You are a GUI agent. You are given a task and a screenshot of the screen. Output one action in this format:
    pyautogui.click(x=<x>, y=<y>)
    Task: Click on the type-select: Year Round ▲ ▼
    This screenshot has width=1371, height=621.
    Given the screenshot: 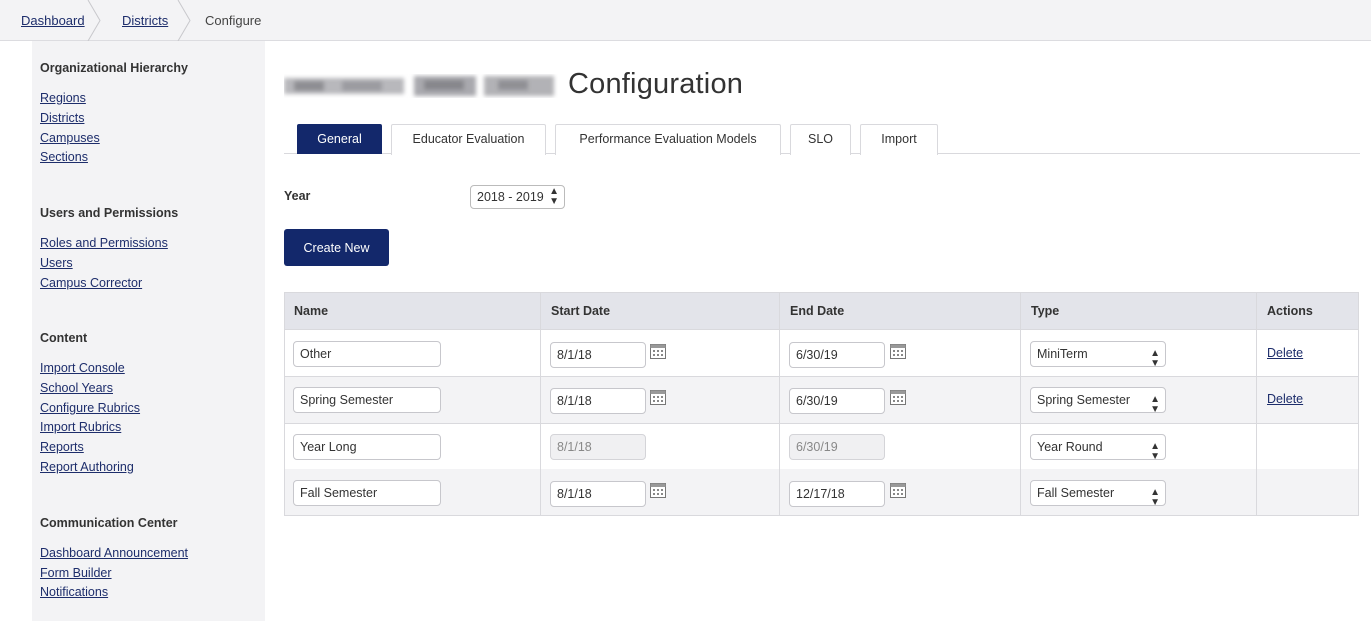 What is the action you would take?
    pyautogui.click(x=1098, y=448)
    